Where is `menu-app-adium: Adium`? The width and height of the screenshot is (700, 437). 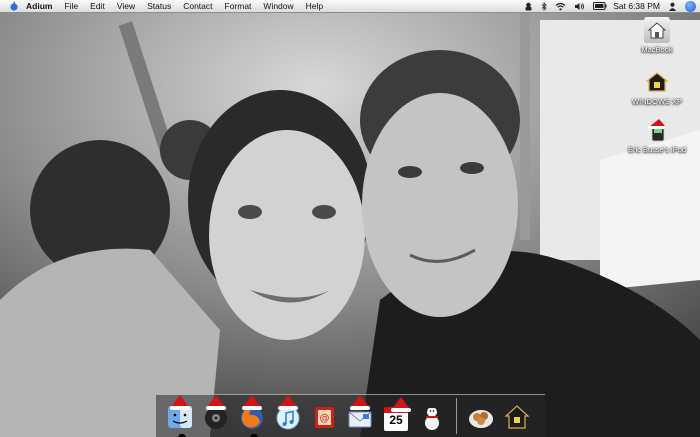 menu-app-adium: Adium is located at coordinates (39, 6).